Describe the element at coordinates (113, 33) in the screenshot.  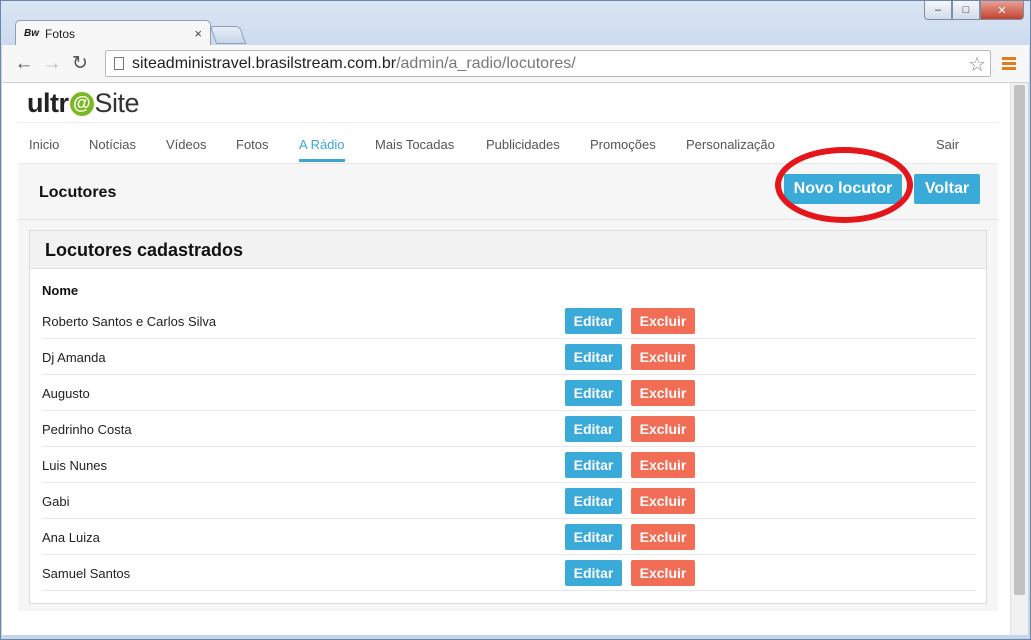
I see `browser-tab: Bw Fotos ×` at that location.